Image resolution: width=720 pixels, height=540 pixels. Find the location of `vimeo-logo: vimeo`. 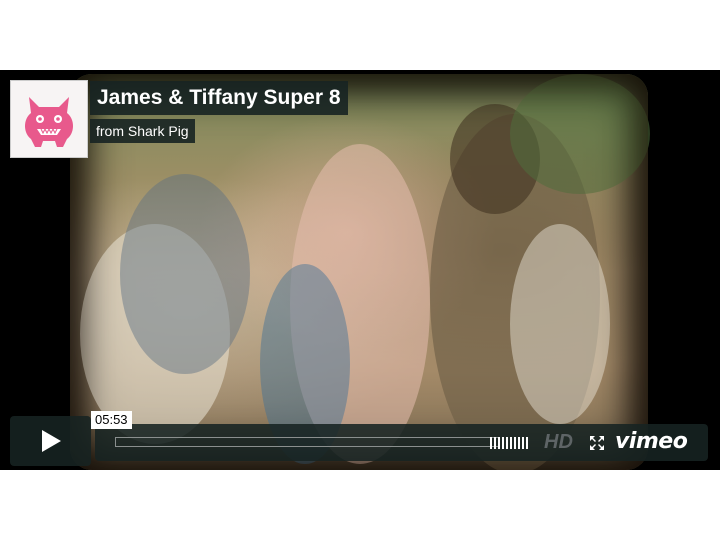

vimeo-logo: vimeo is located at coordinates (651, 442).